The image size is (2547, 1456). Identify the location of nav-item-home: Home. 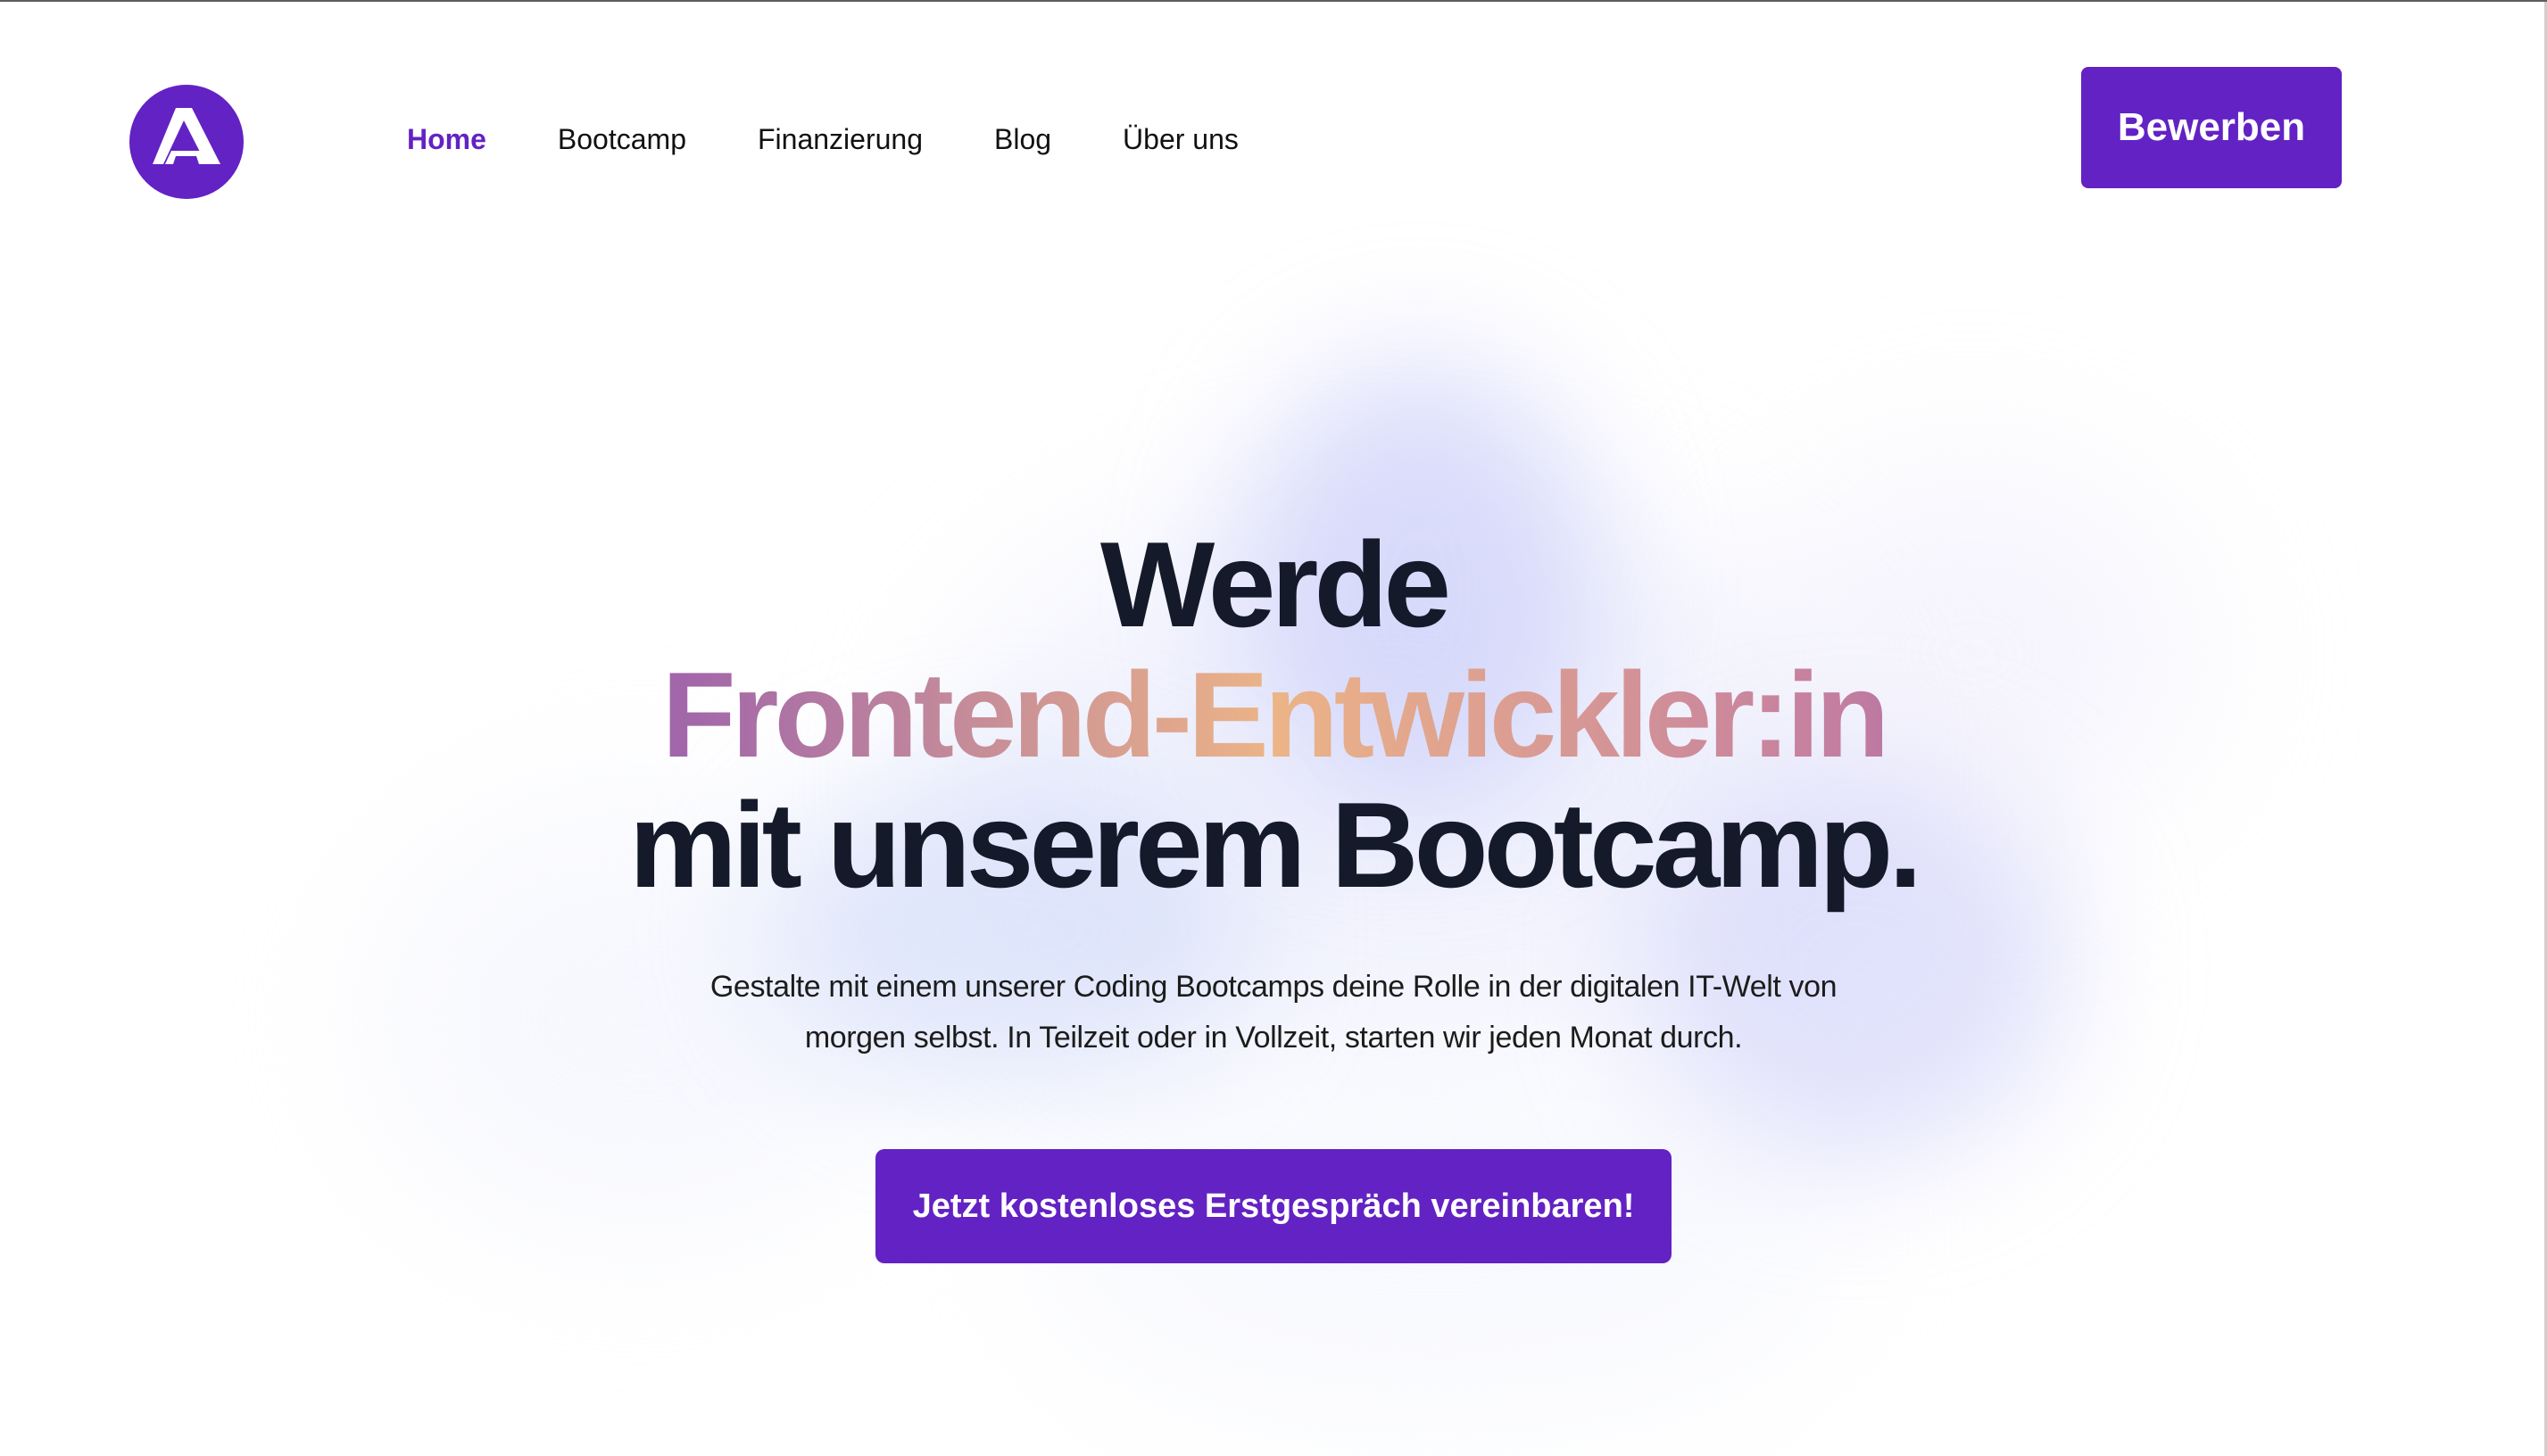
(446, 140).